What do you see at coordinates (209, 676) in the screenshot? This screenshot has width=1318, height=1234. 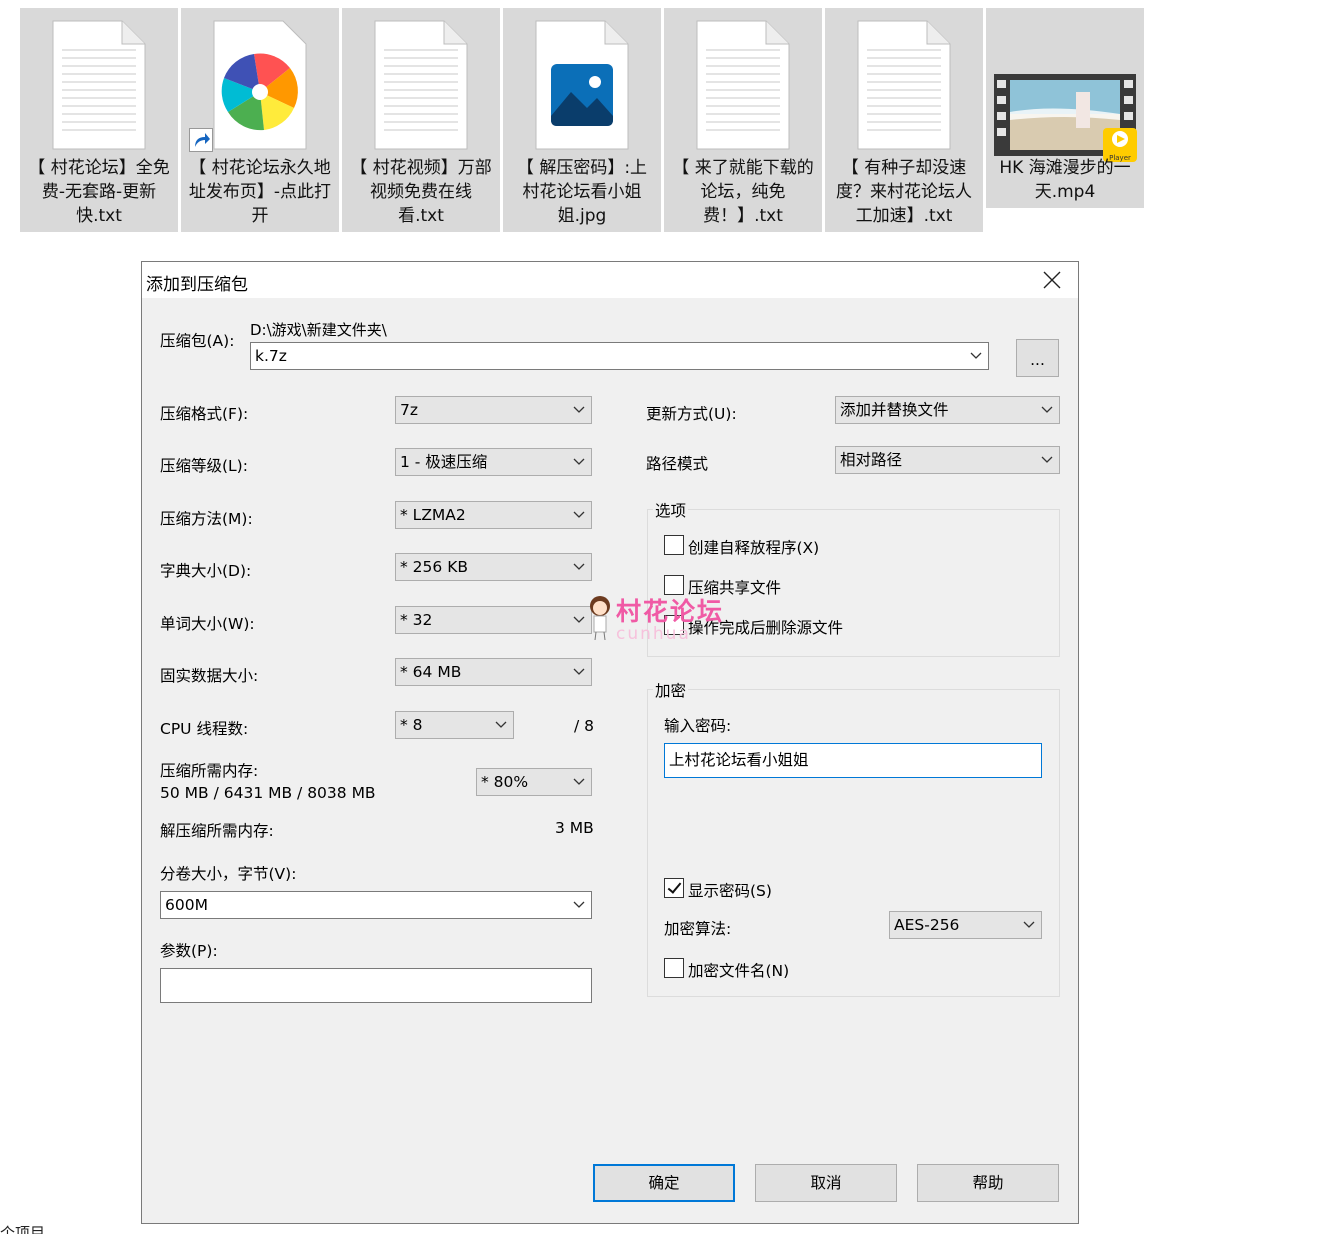 I see `solid-label: 固实数据大小:` at bounding box center [209, 676].